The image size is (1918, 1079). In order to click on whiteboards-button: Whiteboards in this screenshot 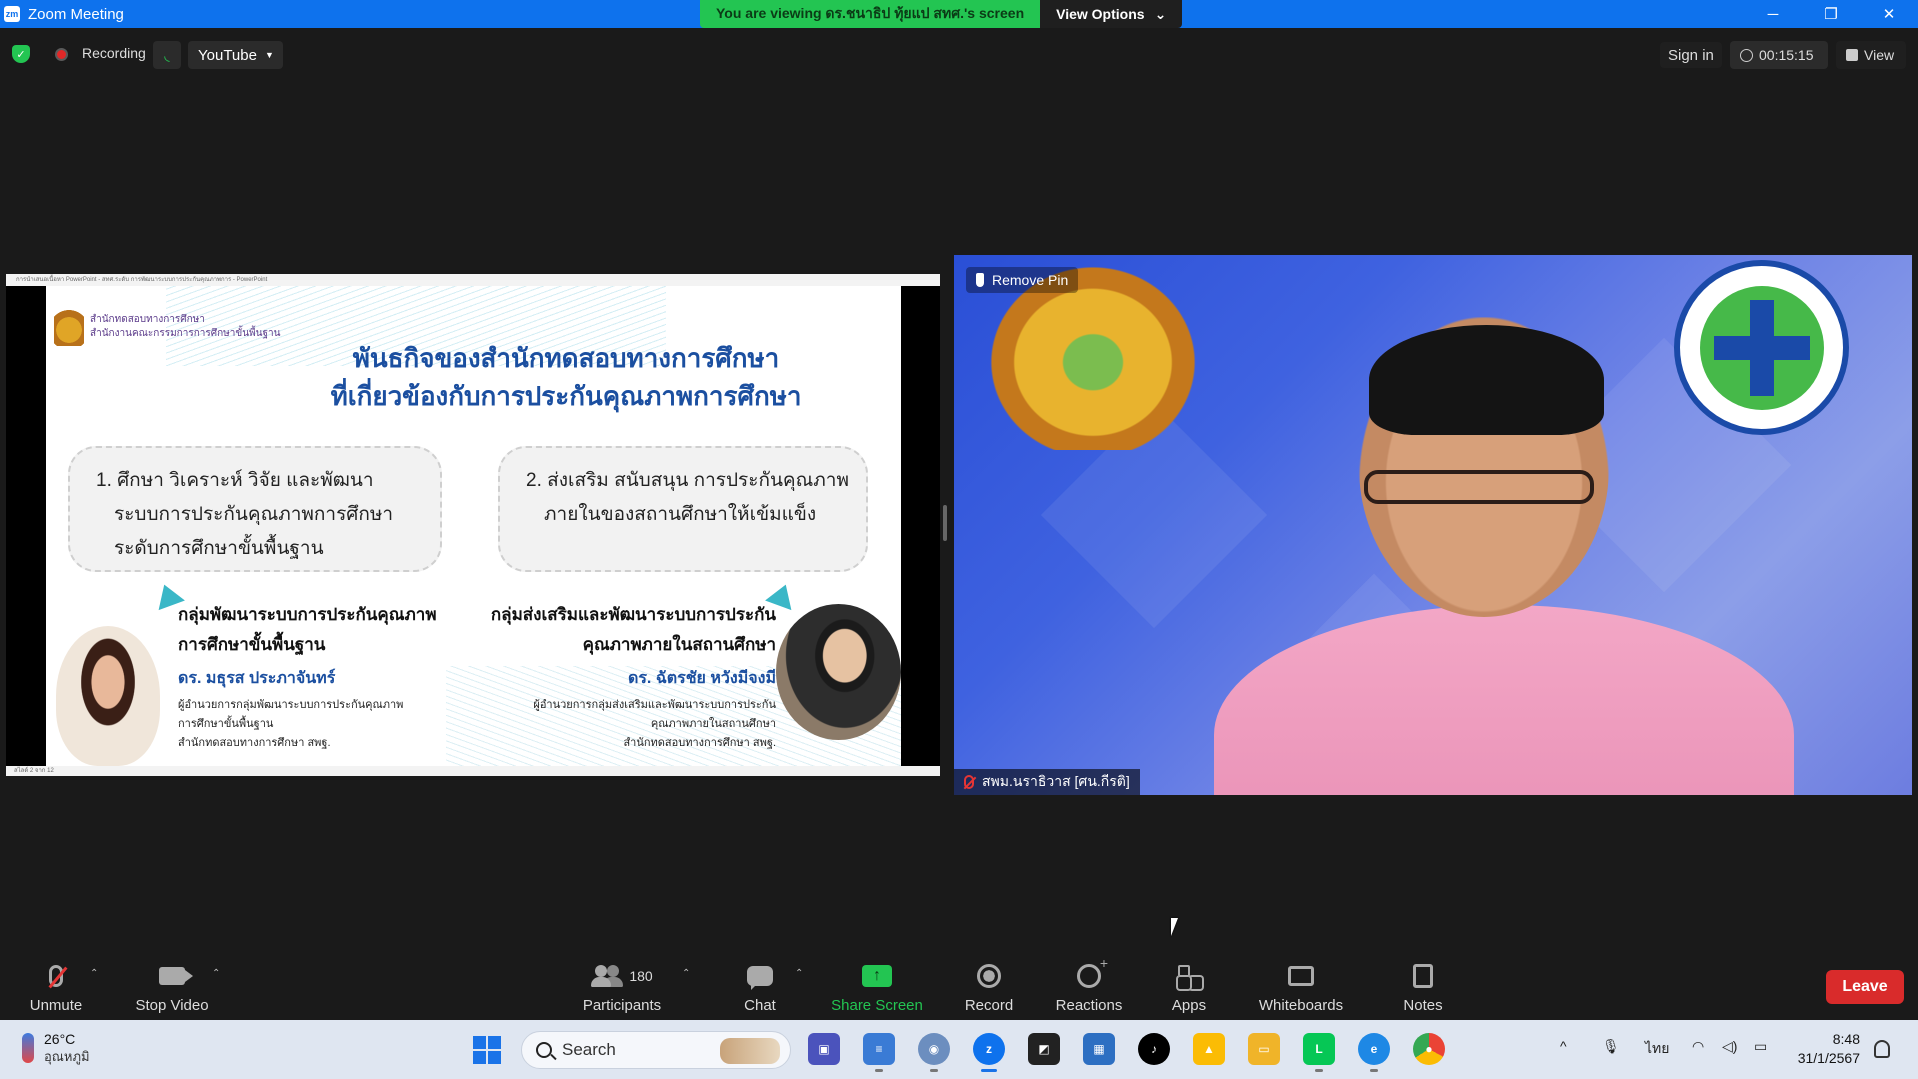, I will do `click(1301, 986)`.